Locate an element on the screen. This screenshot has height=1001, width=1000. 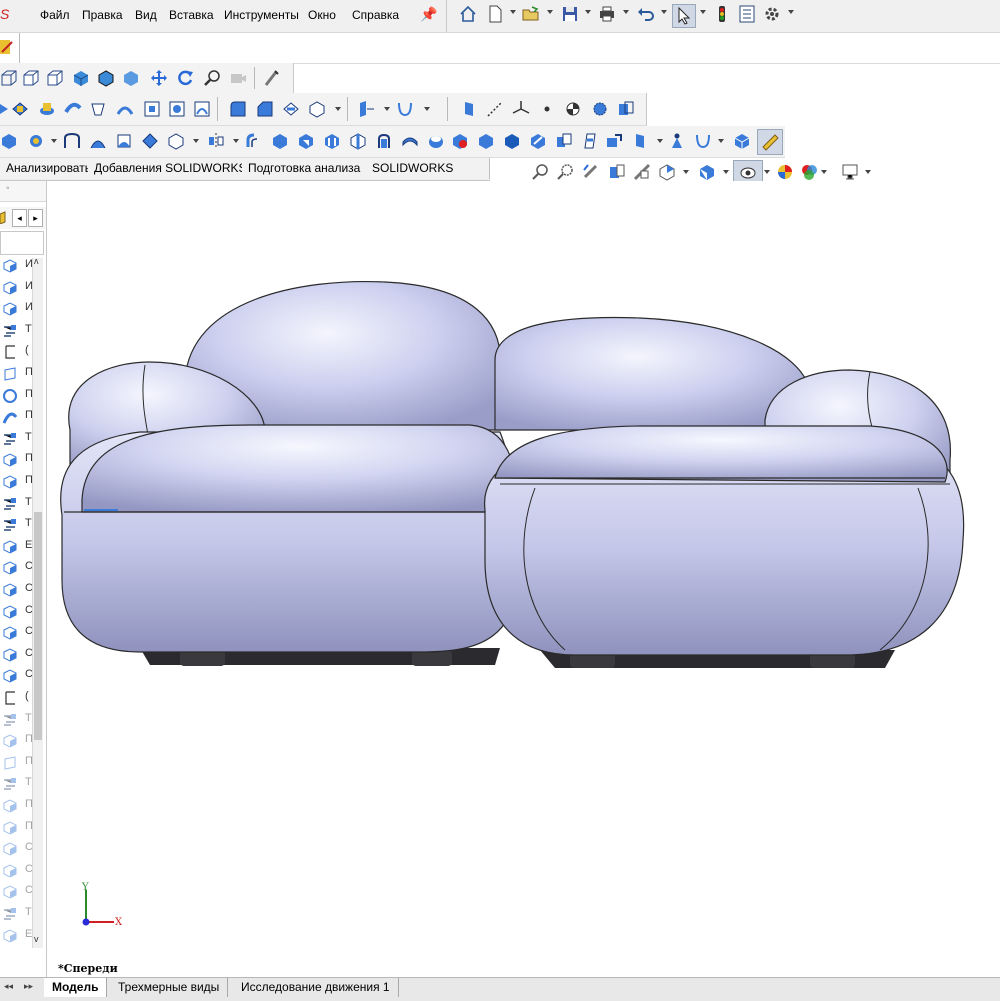
box-hidden-lines-icon is located at coordinates (31, 78).